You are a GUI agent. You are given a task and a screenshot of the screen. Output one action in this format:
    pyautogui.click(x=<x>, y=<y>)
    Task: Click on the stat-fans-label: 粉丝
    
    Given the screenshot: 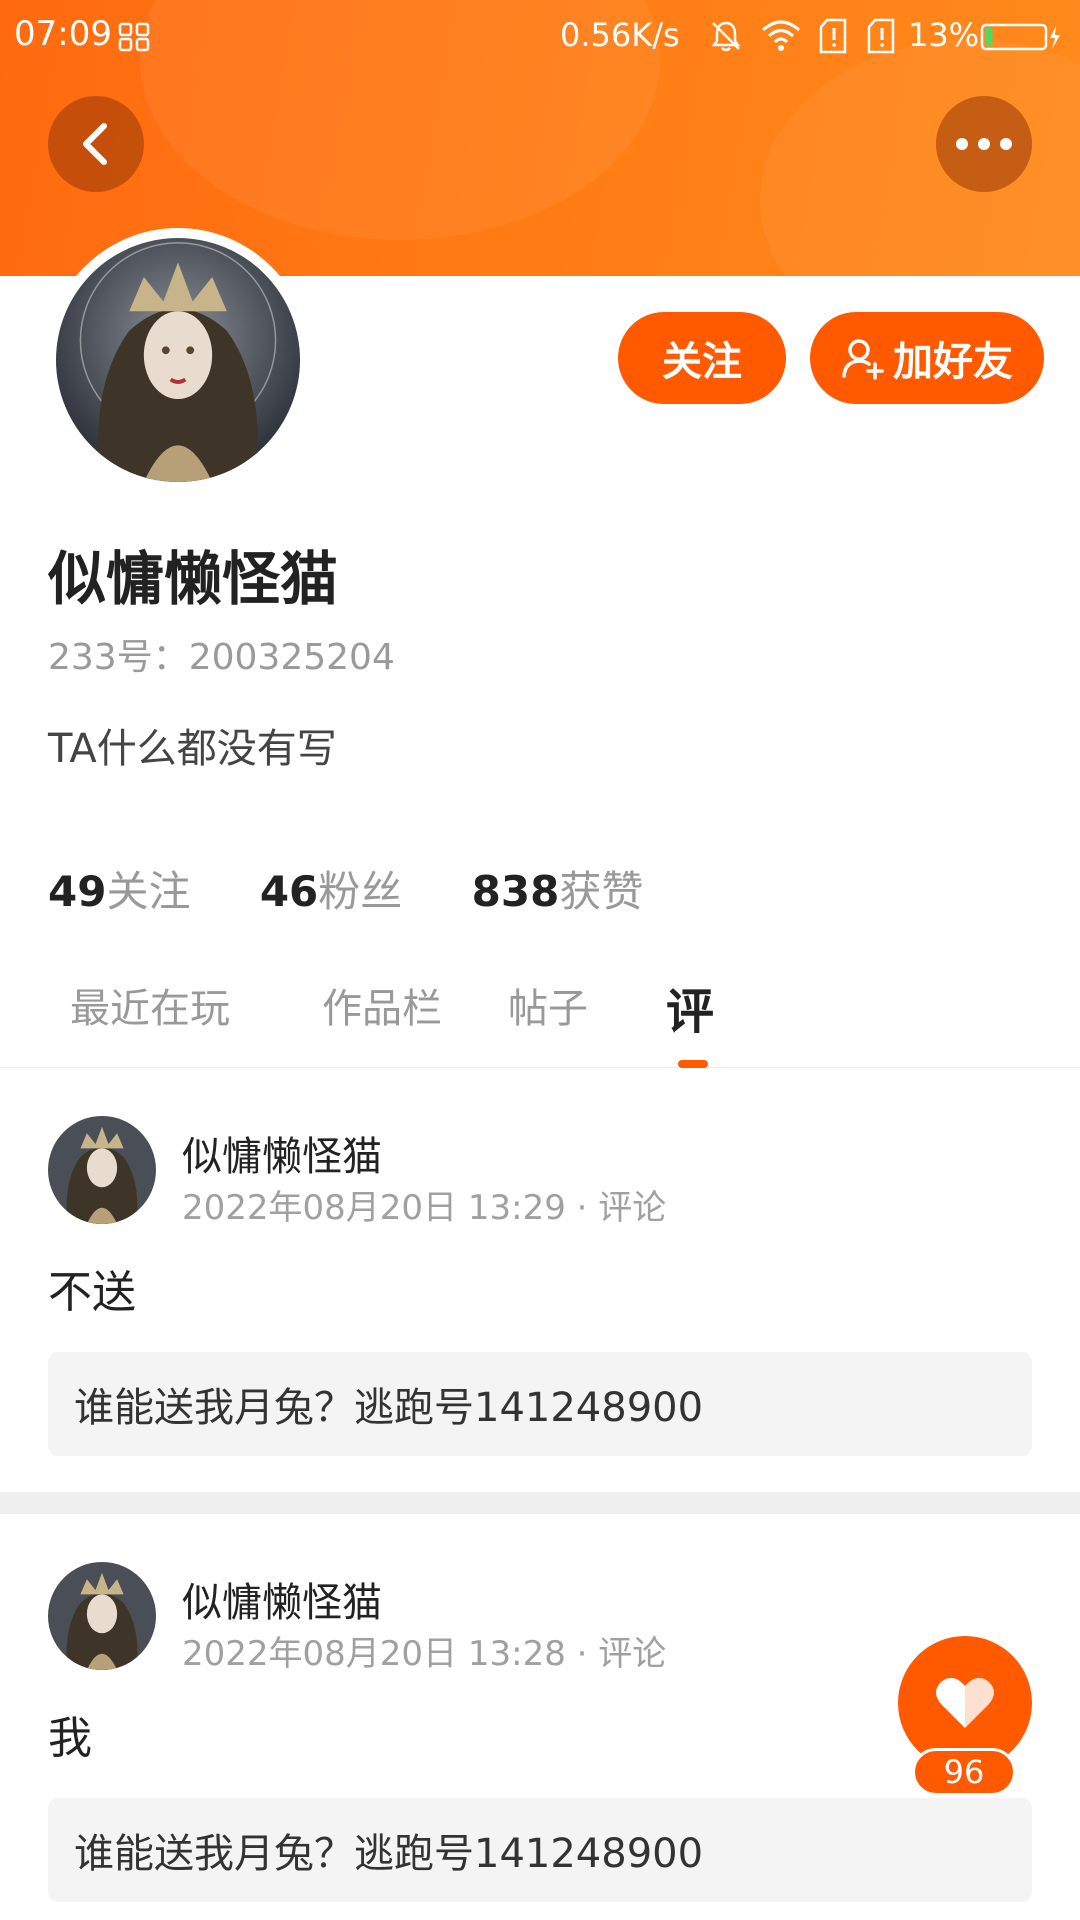 What is the action you would take?
    pyautogui.click(x=360, y=891)
    